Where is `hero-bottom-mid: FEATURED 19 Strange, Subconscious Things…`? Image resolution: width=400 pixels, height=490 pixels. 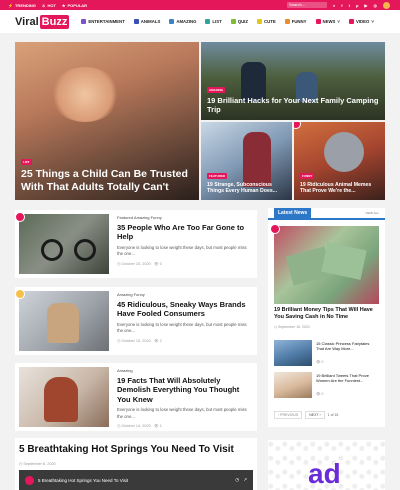 hero-bottom-mid: FEATURED 19 Strange, Subconscious Things… is located at coordinates (246, 161).